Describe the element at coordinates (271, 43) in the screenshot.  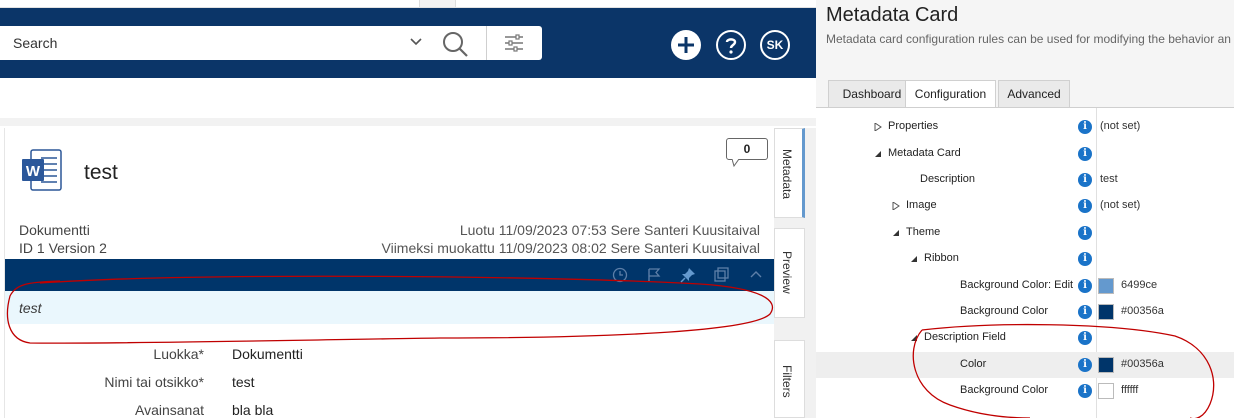
I see `search-box: Search` at that location.